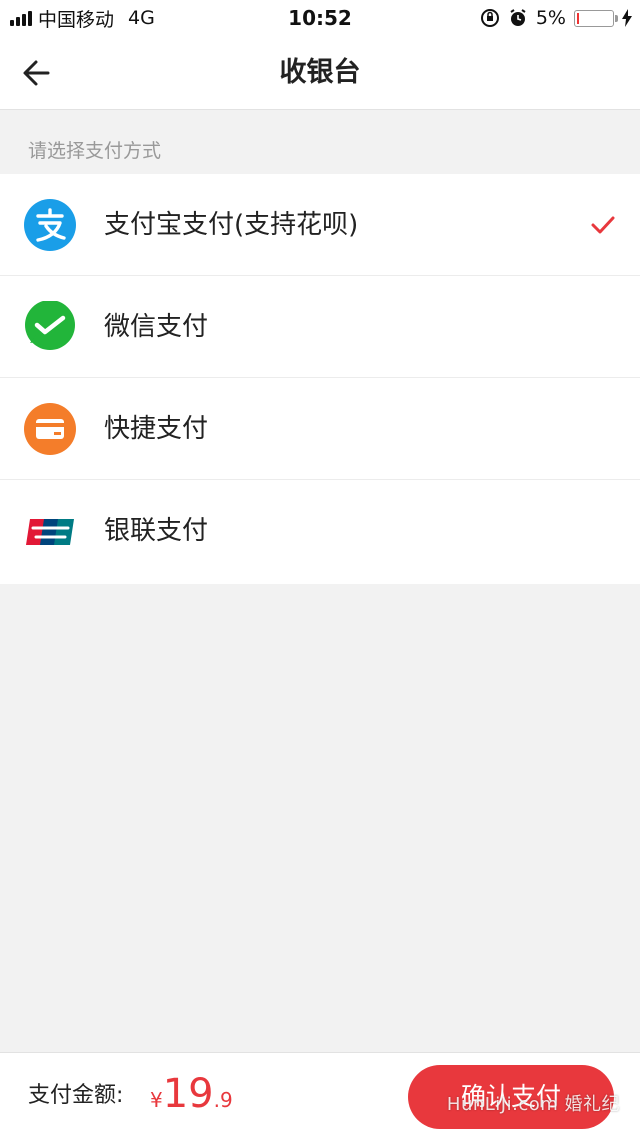 Image resolution: width=640 pixels, height=1138 pixels. I want to click on payment-method-unionpay: 银联支付, so click(320, 532).